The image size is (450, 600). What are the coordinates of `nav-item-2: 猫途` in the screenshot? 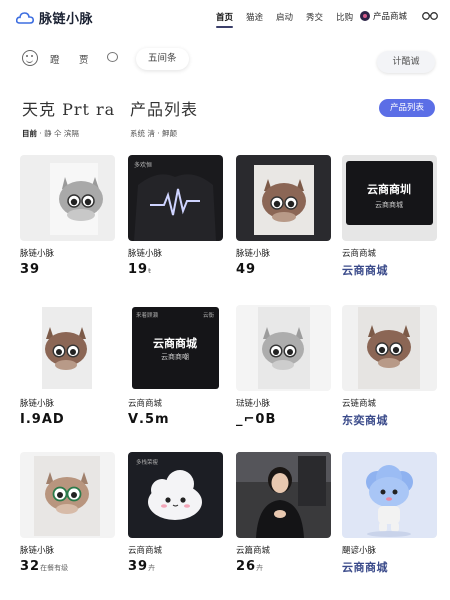 It's located at (254, 17).